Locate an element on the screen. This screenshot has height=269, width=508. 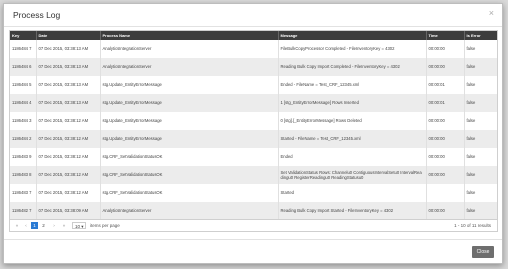
dialog-title: Process Log is located at coordinates (37, 15).